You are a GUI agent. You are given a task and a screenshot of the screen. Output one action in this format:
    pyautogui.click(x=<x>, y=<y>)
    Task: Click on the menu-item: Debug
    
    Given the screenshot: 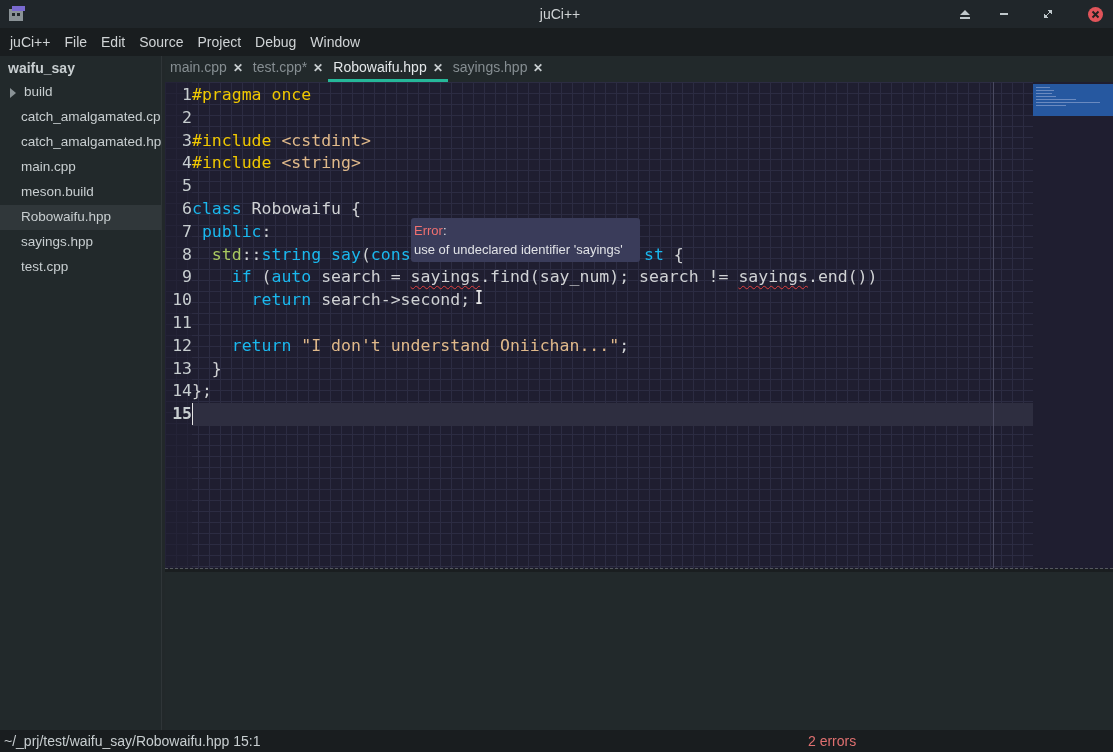 What is the action you would take?
    pyautogui.click(x=276, y=42)
    